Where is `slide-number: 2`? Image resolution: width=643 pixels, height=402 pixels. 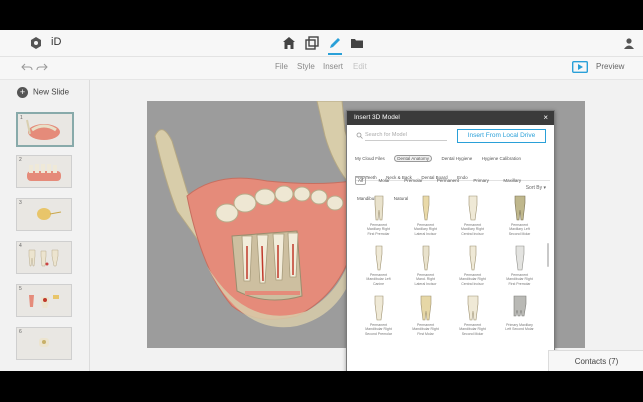
slide-number: 2 is located at coordinates (20, 160).